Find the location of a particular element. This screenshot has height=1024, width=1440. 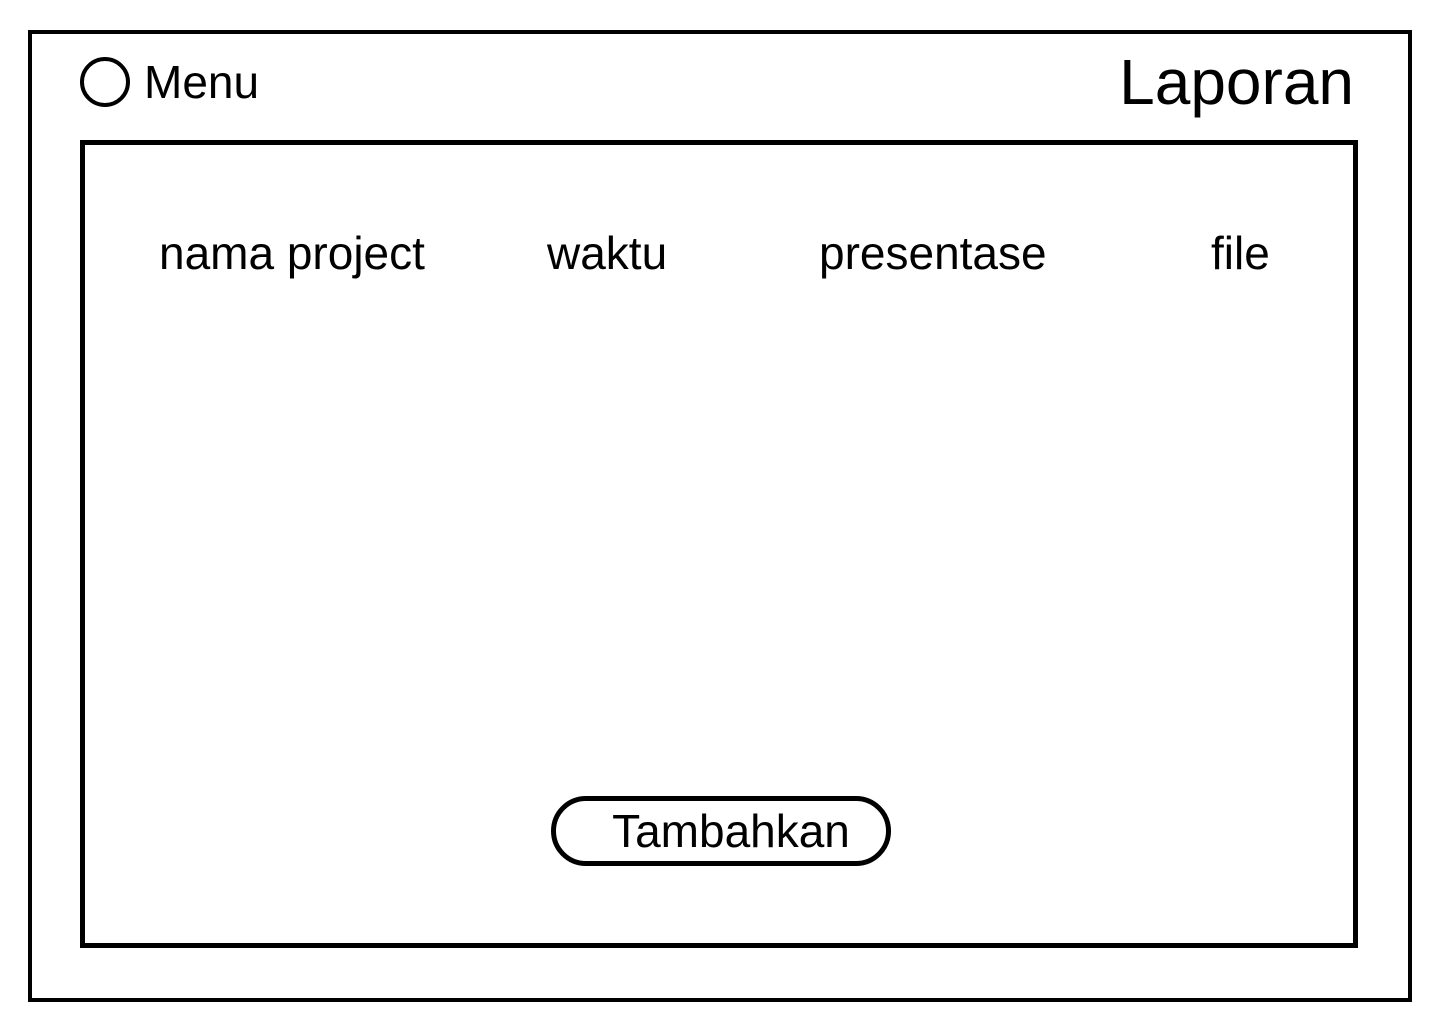

menu-button: Menu is located at coordinates (169, 82).